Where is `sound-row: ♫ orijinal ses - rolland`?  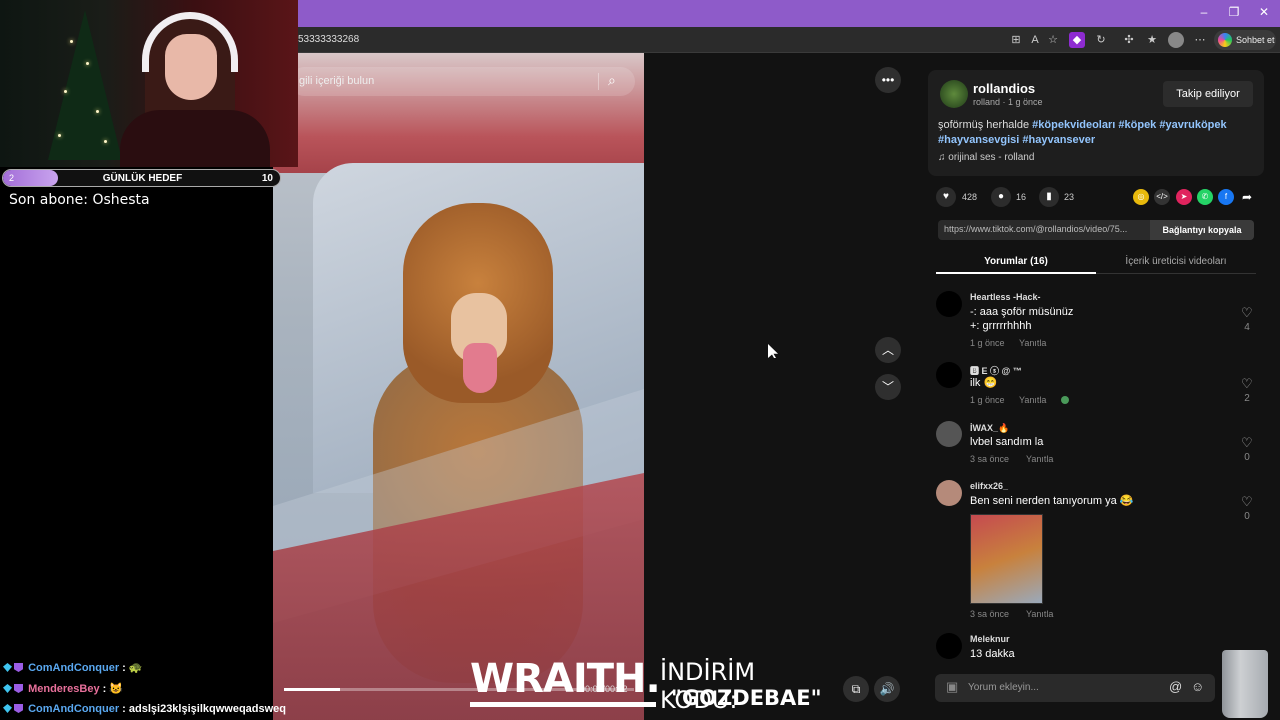
sound-row: ♫ orijinal ses - rolland is located at coordinates (986, 157).